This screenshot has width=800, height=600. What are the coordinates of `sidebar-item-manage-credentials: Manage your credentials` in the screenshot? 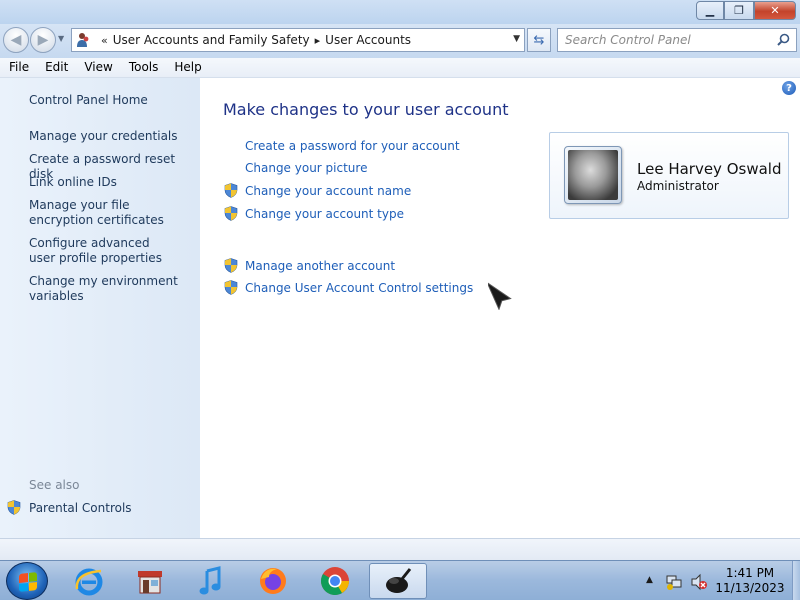 It's located at (111, 136).